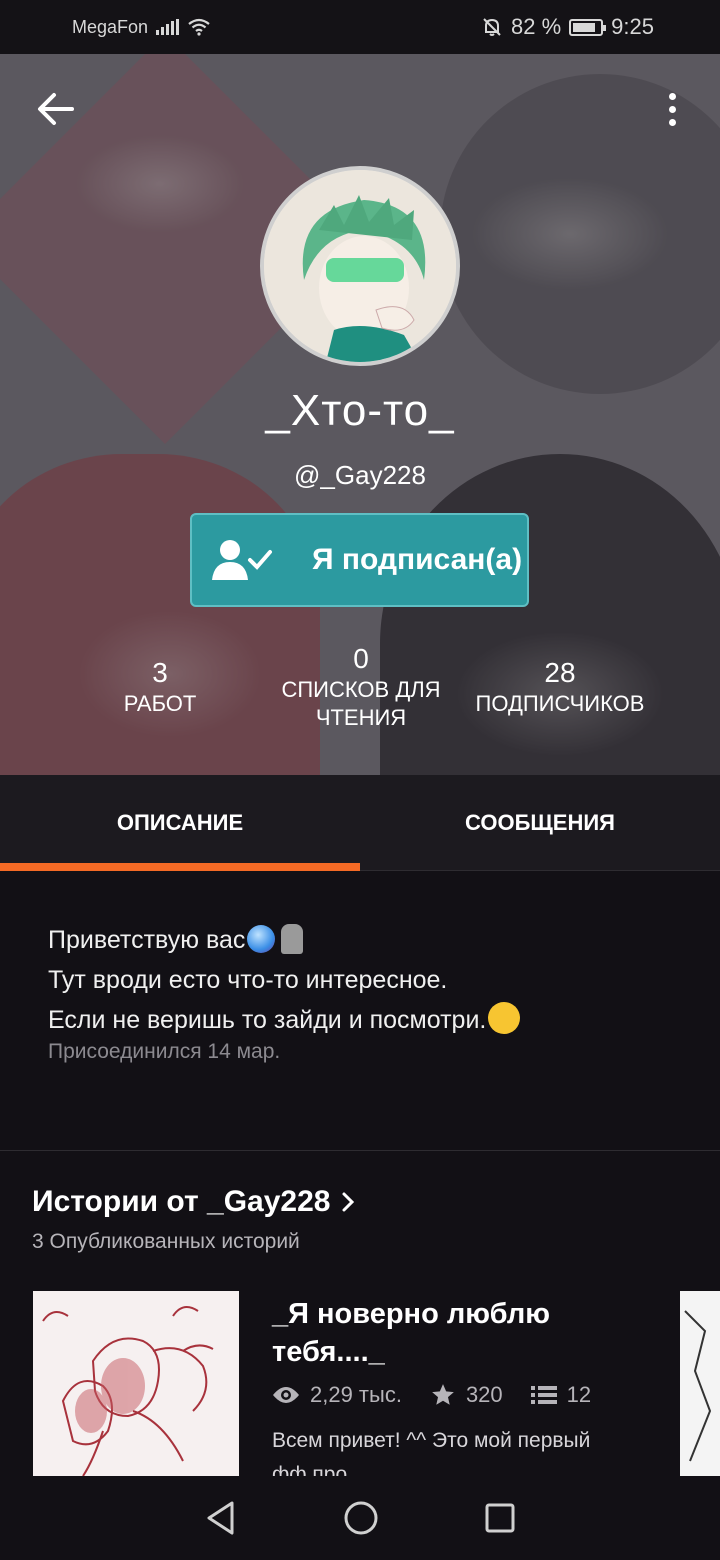  I want to click on stat-reading-lists-value: 0, so click(361, 658).